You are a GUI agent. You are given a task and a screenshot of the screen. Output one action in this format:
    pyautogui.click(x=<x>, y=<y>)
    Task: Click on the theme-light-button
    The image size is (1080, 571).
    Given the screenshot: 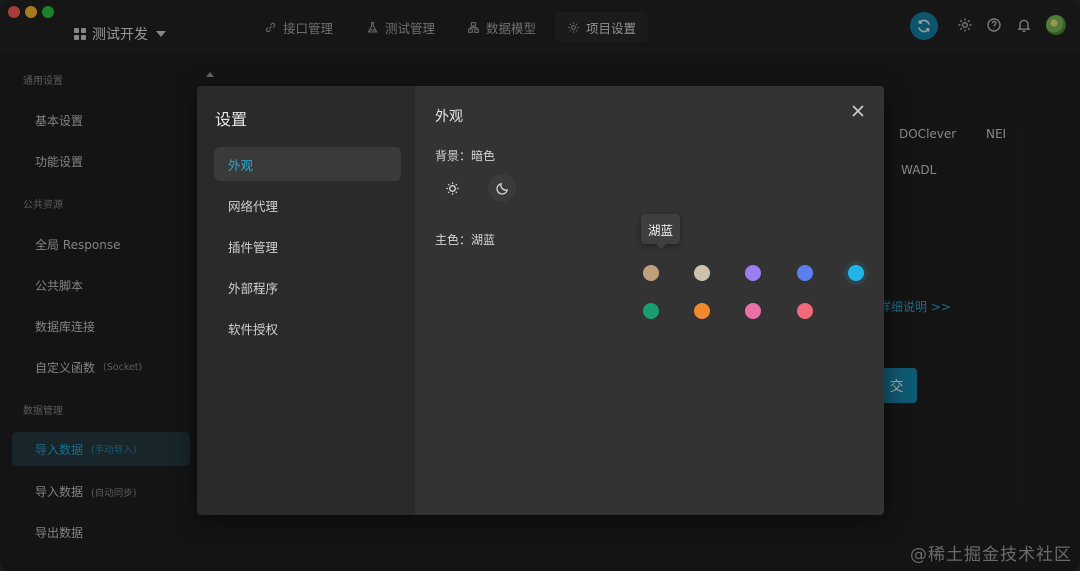 What is the action you would take?
    pyautogui.click(x=452, y=188)
    